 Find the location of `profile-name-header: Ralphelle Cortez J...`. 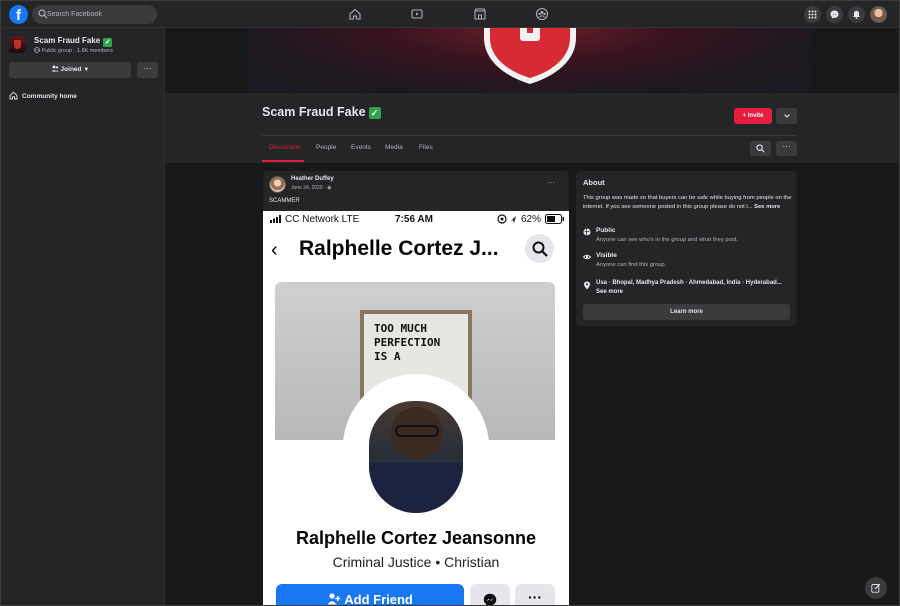

profile-name-header: Ralphelle Cortez J... is located at coordinates (399, 248).